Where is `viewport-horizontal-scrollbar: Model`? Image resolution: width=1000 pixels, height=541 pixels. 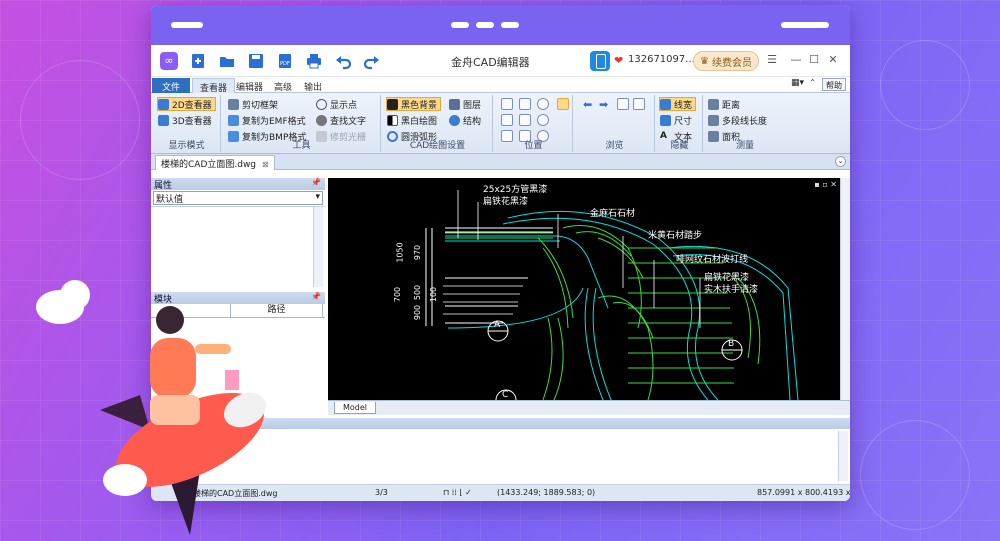 viewport-horizontal-scrollbar: Model is located at coordinates (589, 407).